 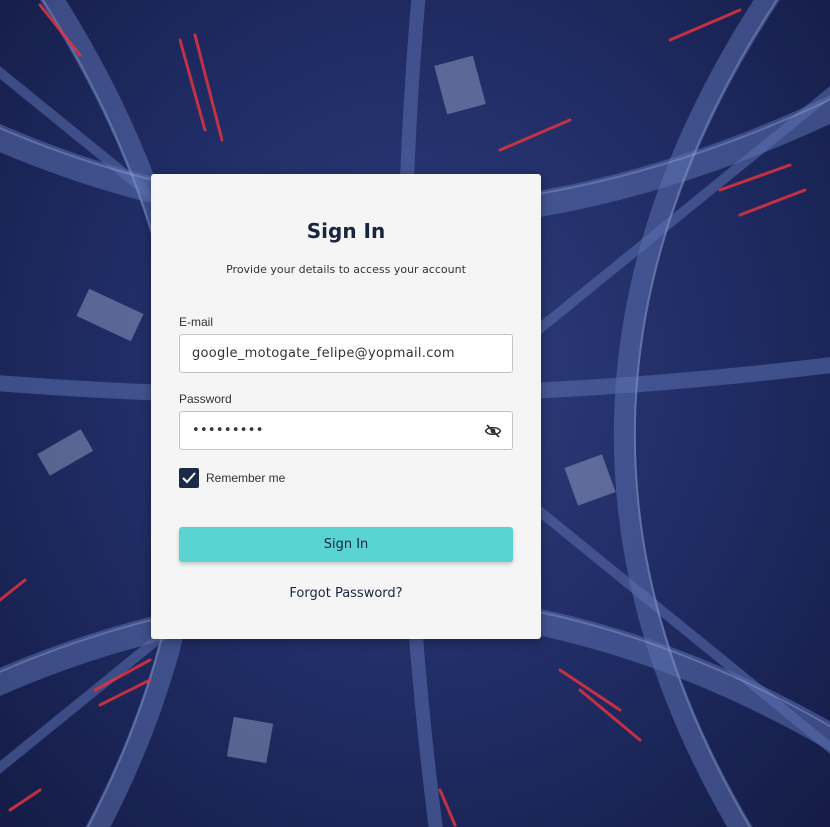 I want to click on password-field, so click(x=337, y=430).